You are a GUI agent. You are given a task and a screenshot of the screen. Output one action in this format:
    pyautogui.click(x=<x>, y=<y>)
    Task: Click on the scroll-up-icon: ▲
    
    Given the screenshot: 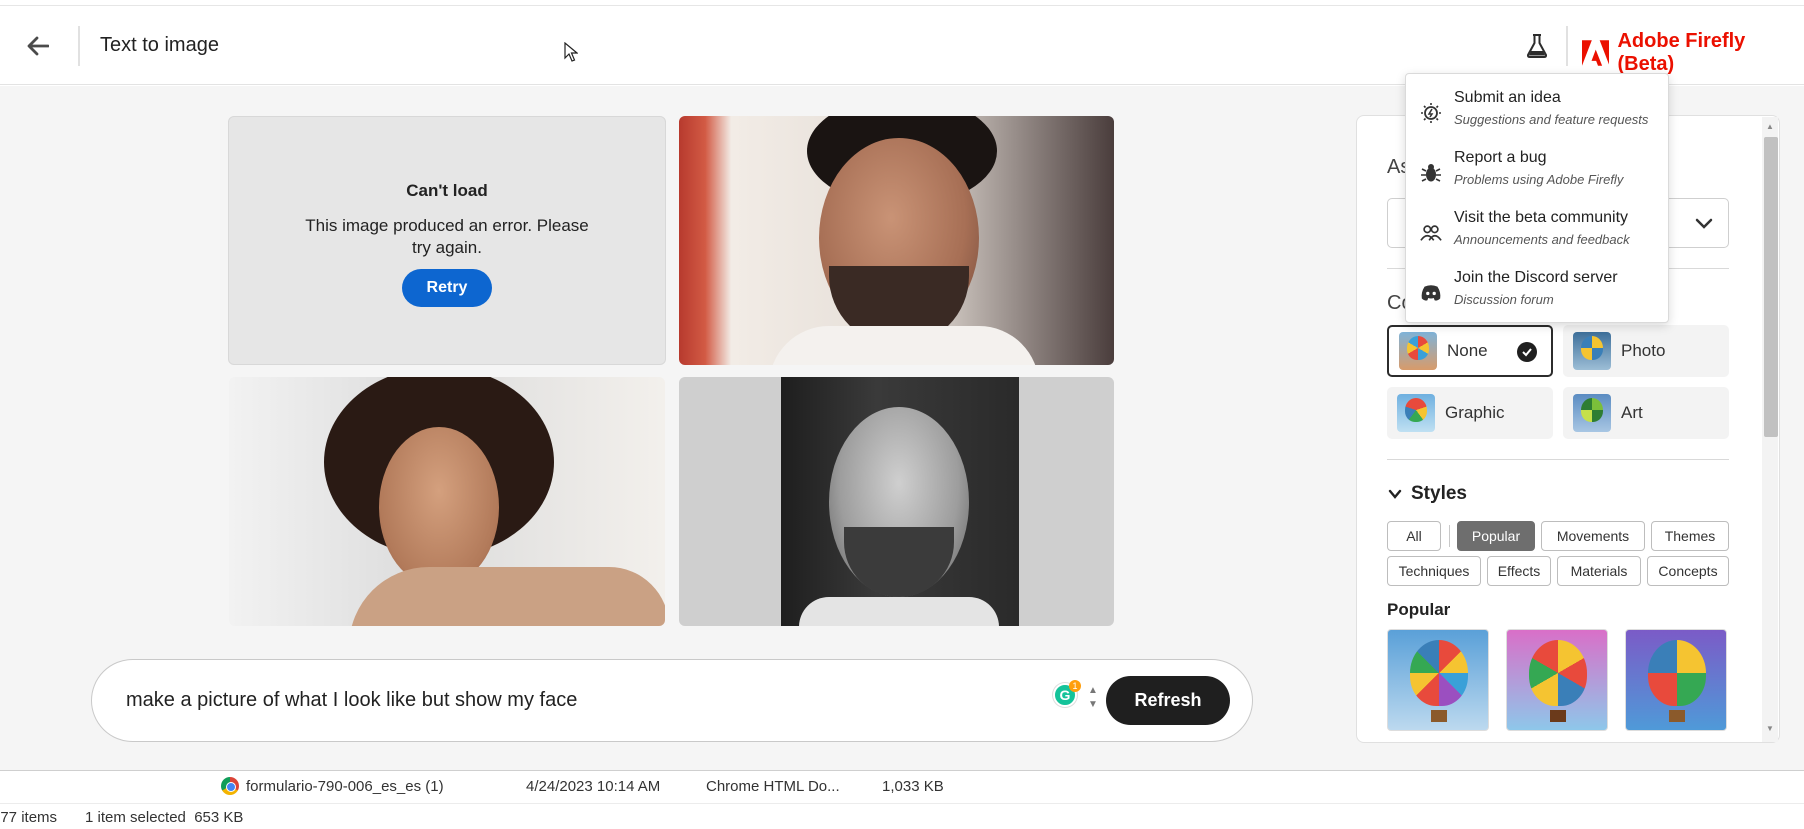 What is the action you would take?
    pyautogui.click(x=1770, y=126)
    